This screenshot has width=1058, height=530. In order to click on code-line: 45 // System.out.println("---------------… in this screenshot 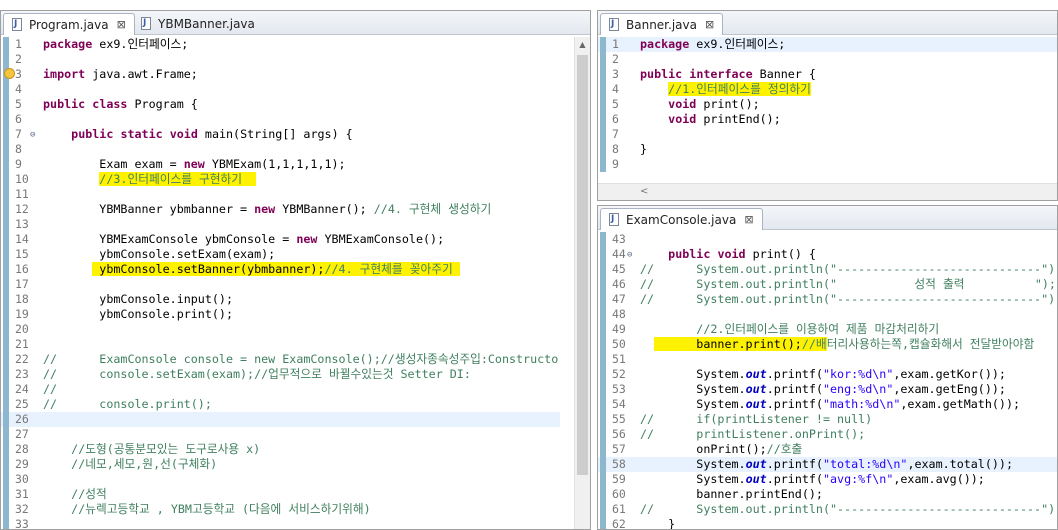, I will do `click(827, 269)`.